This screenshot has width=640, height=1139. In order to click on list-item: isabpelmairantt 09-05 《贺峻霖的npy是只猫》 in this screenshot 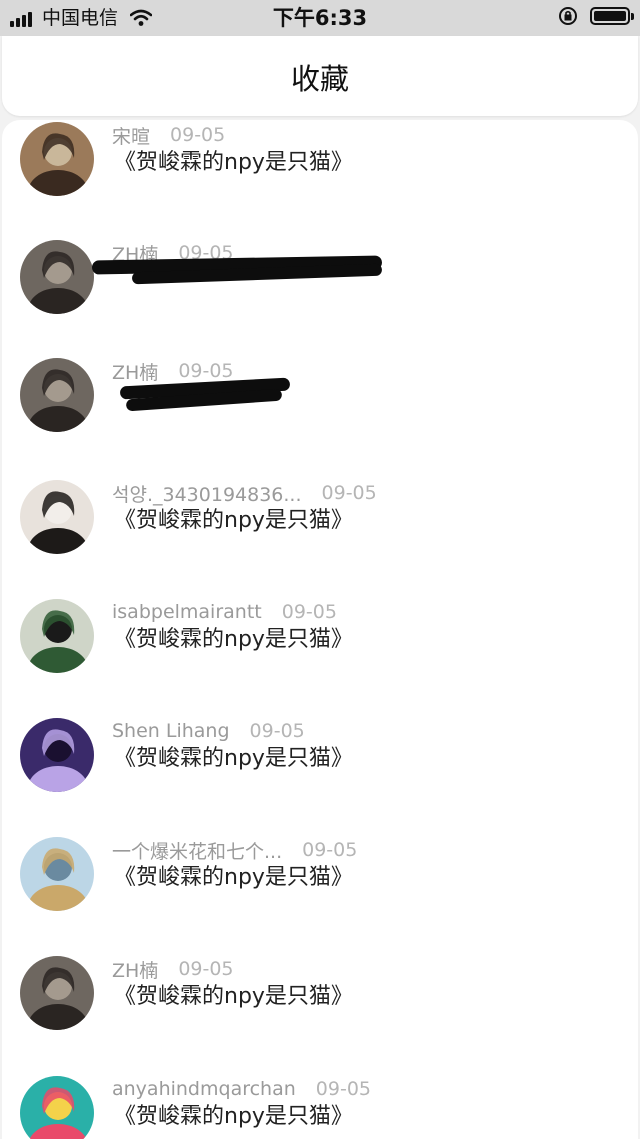, I will do `click(320, 658)`.